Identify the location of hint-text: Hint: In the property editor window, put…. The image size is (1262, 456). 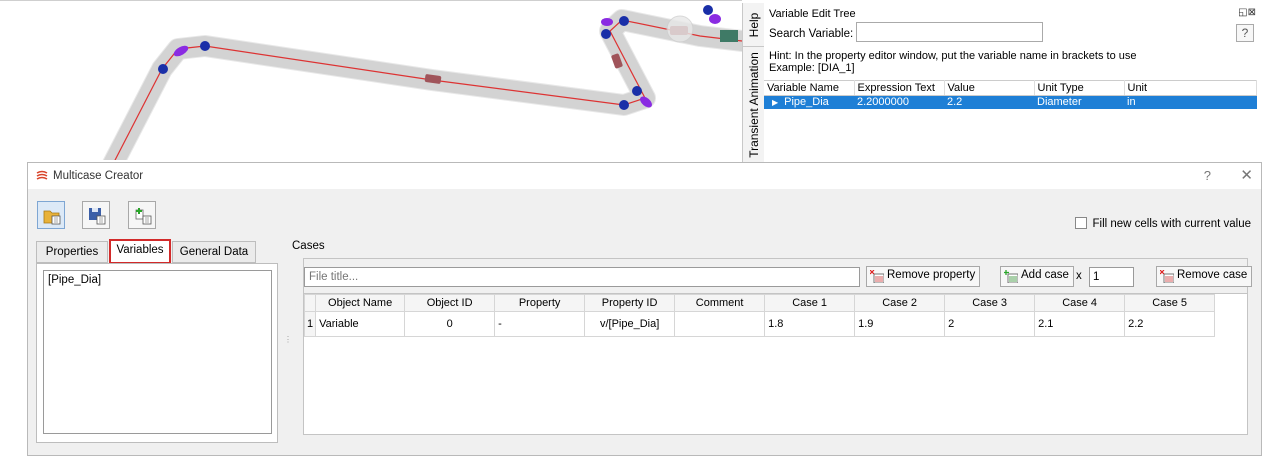
(952, 62).